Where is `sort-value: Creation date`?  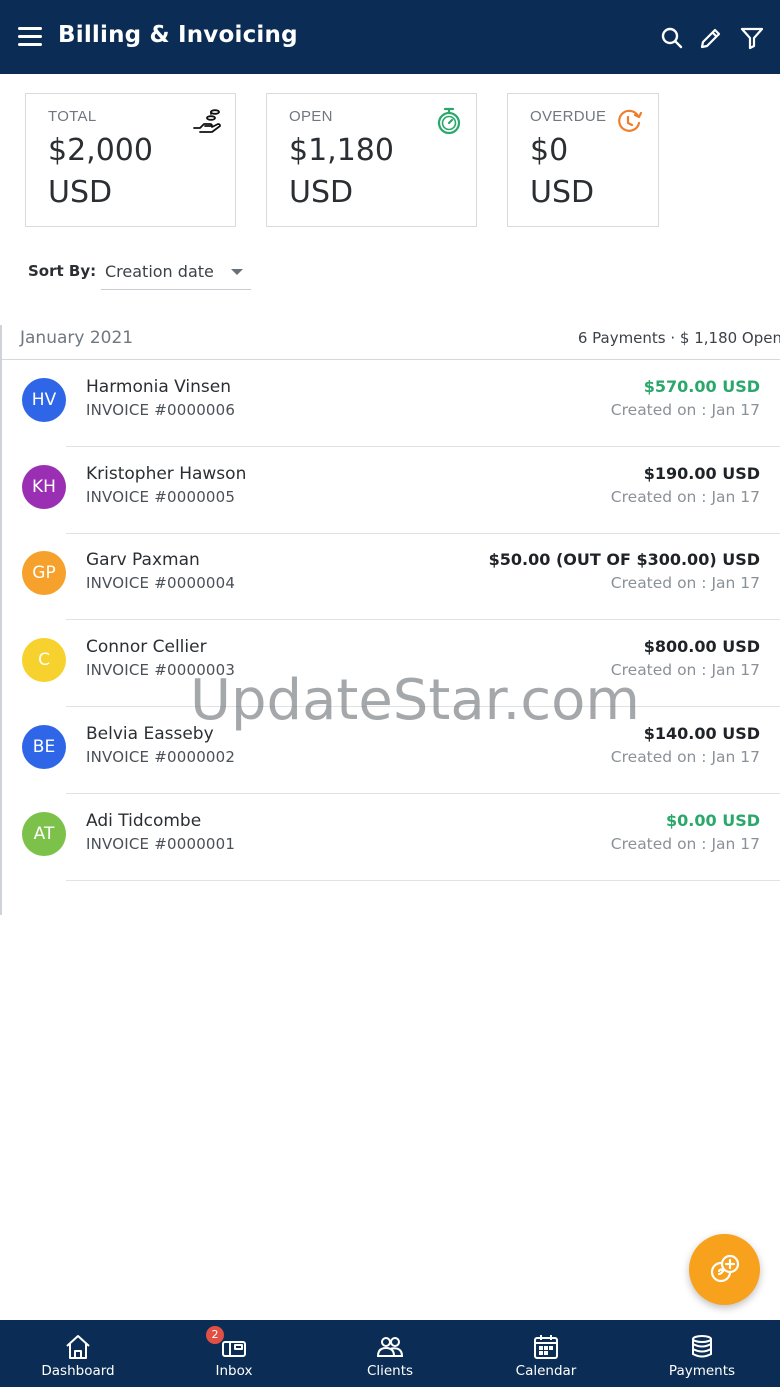 sort-value: Creation date is located at coordinates (159, 271).